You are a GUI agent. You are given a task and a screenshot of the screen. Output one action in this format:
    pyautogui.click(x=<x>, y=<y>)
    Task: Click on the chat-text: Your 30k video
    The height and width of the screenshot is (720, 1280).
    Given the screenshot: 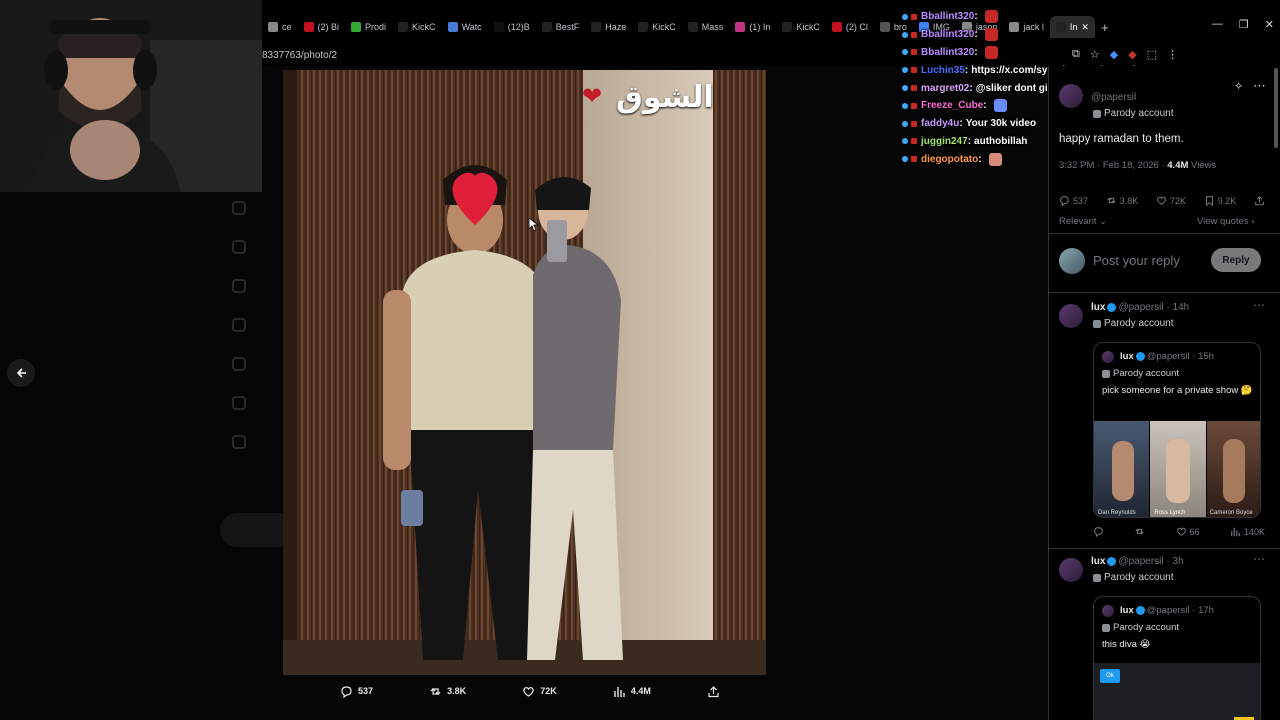 What is the action you would take?
    pyautogui.click(x=1001, y=124)
    